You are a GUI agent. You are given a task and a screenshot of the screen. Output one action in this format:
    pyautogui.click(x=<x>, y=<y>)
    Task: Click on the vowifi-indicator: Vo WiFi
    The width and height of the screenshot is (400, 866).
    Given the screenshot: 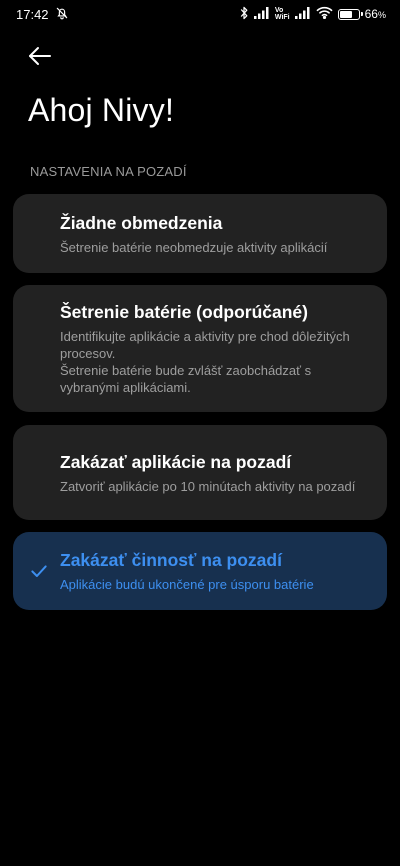 What is the action you would take?
    pyautogui.click(x=282, y=14)
    